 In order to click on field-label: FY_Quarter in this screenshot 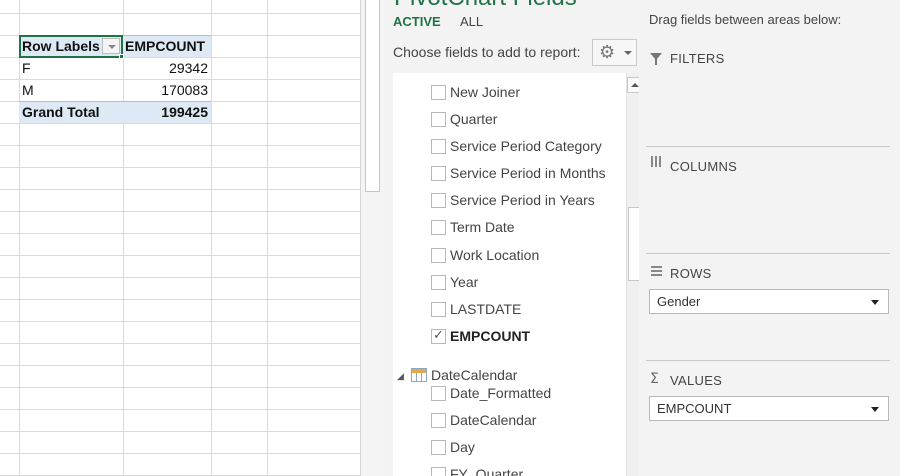, I will do `click(487, 471)`.